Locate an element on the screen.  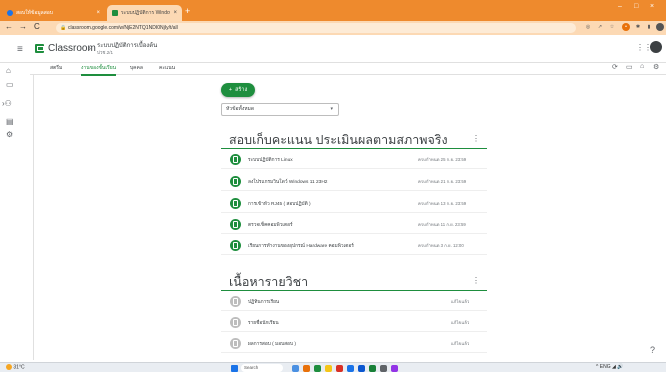
folder-icon is located at coordinates (328, 368).